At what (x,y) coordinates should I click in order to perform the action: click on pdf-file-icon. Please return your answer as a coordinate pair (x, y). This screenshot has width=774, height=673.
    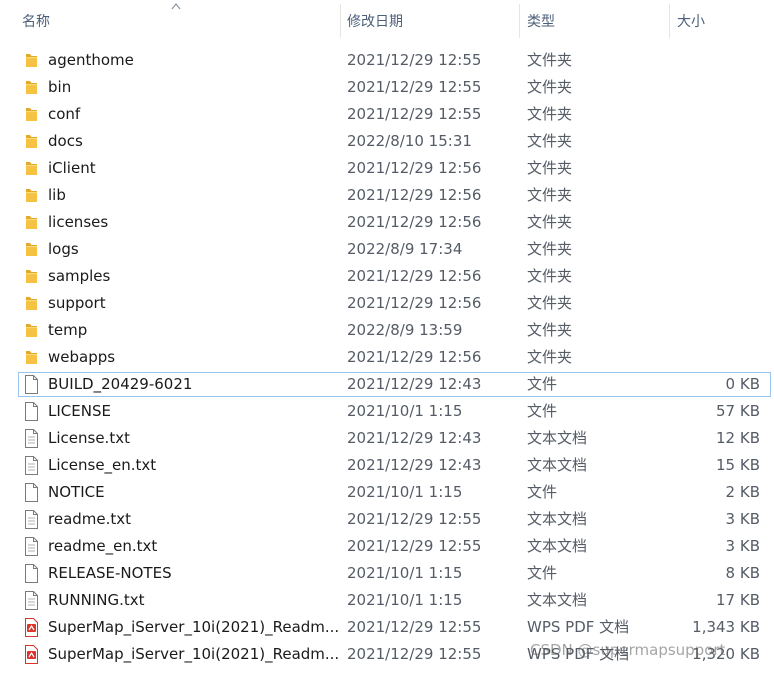
    Looking at the image, I should click on (31, 654).